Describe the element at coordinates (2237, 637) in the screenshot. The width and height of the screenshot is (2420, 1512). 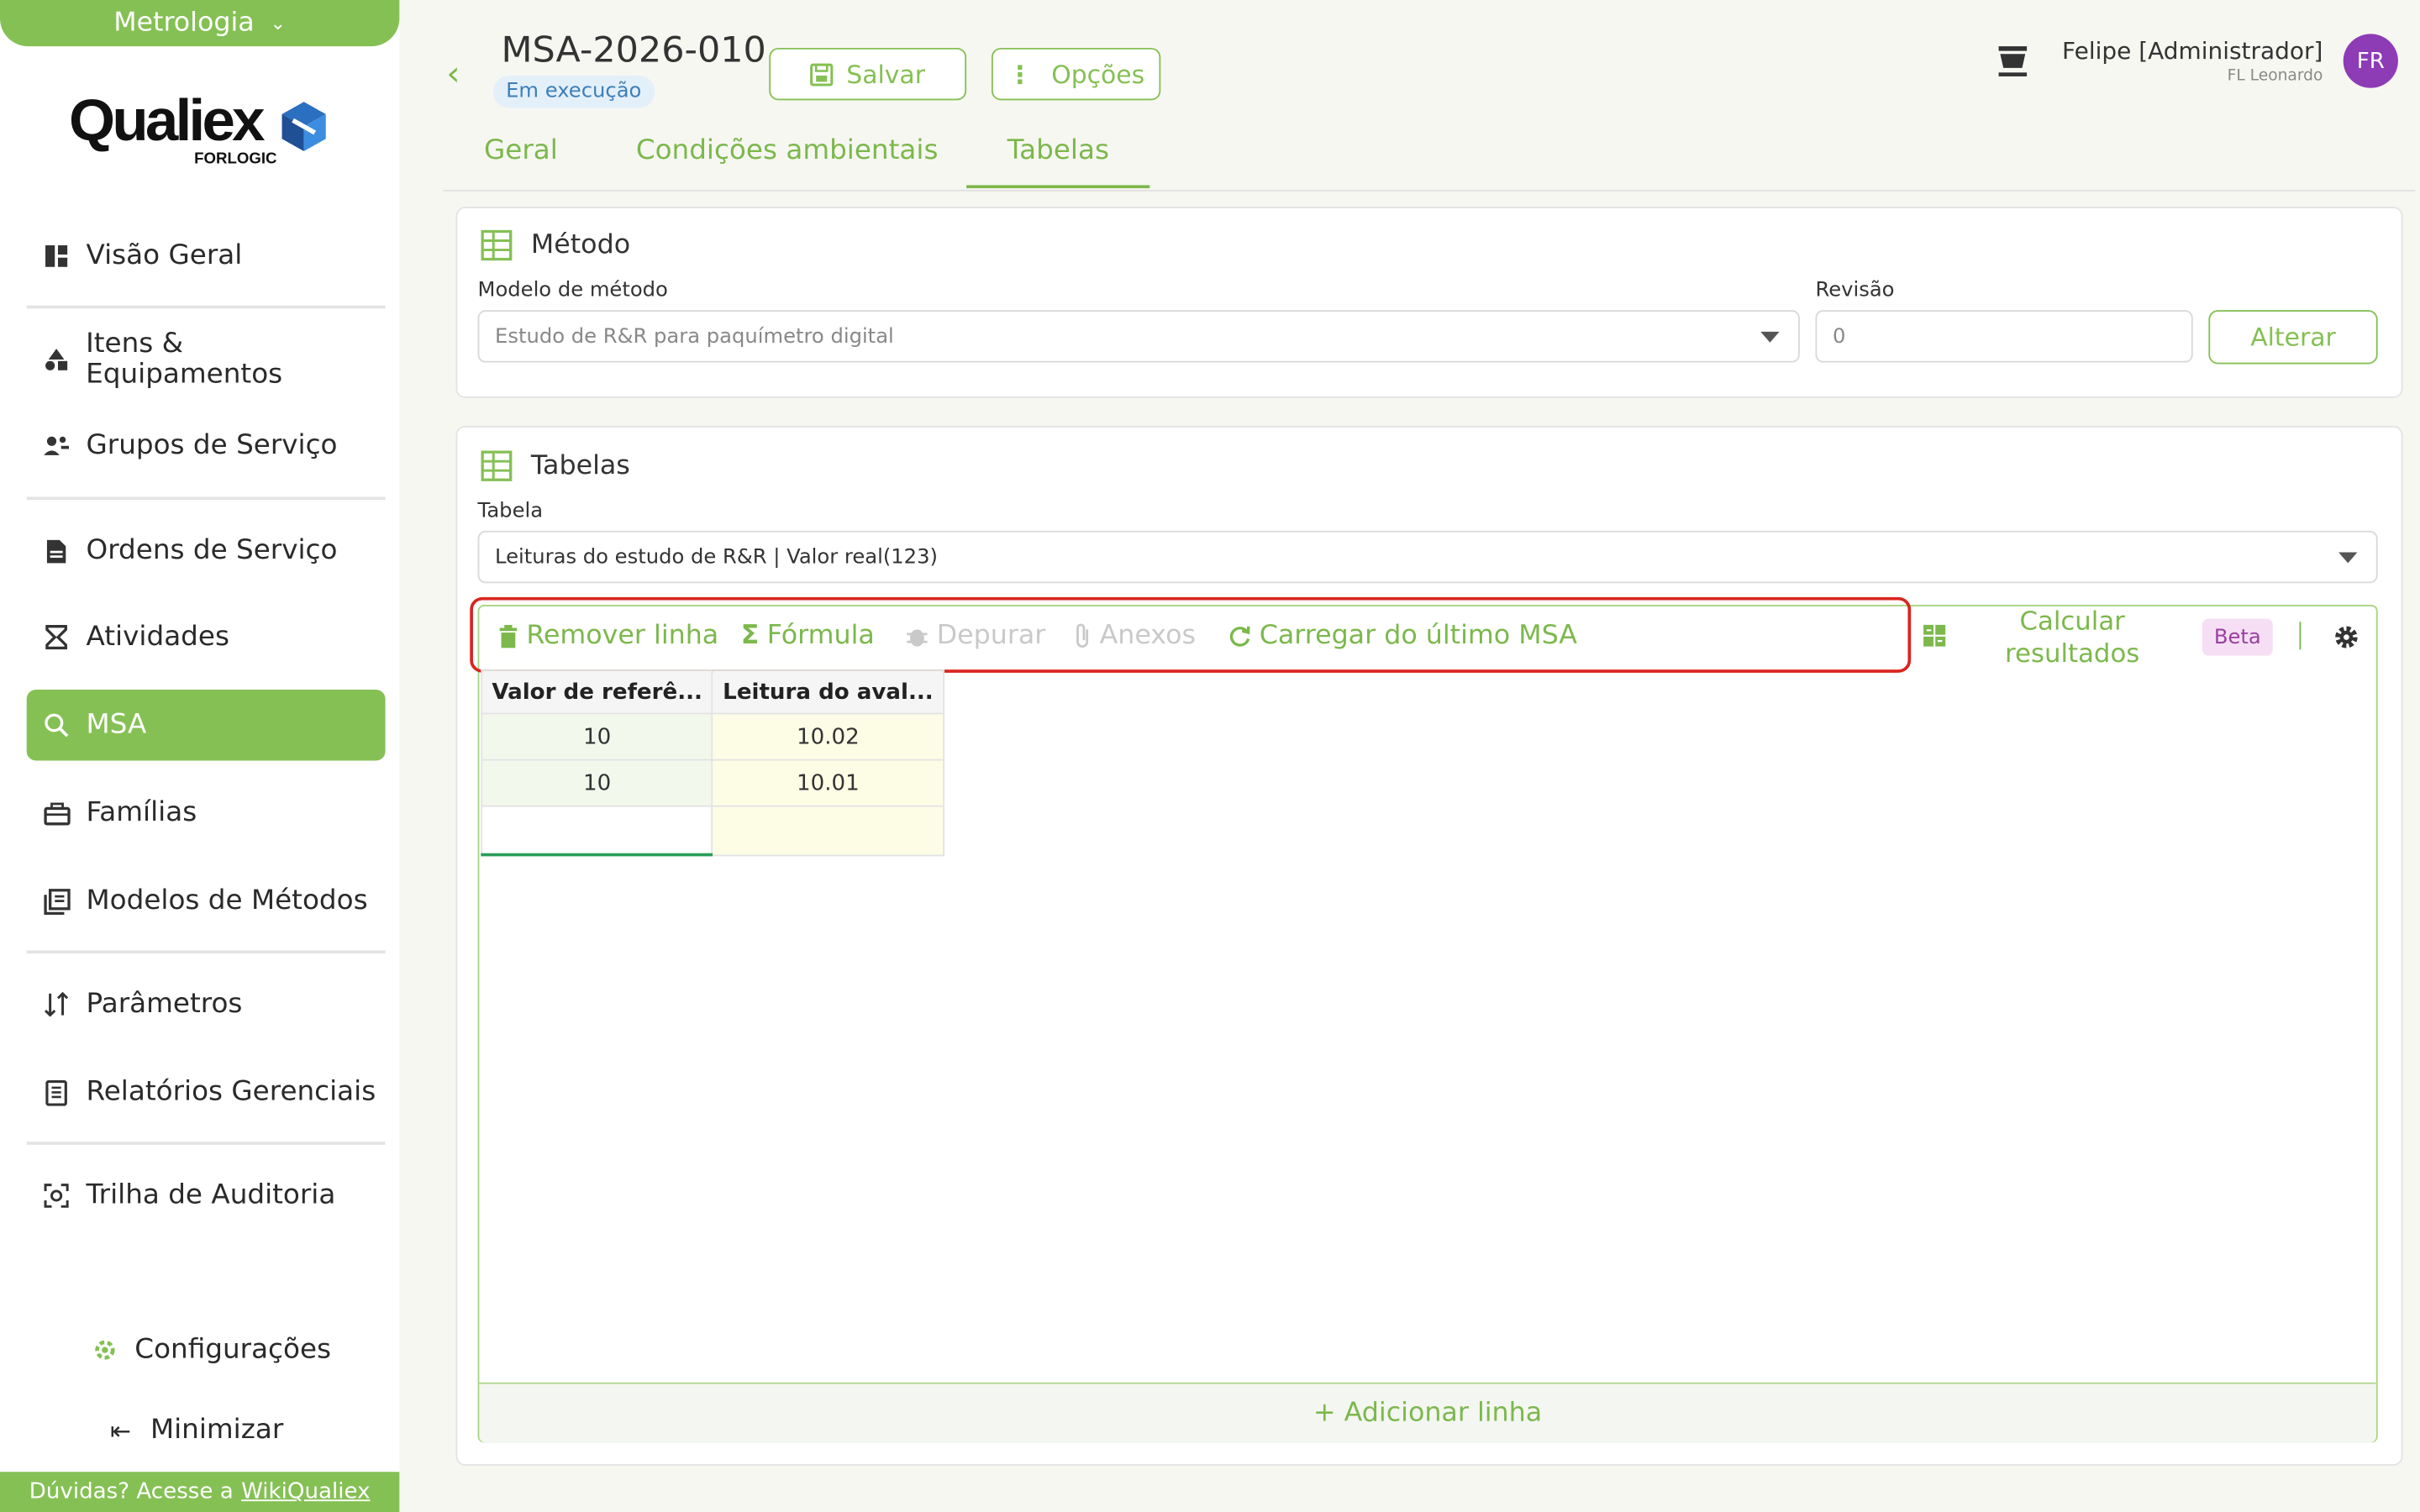
I see `beta-badge: Beta` at that location.